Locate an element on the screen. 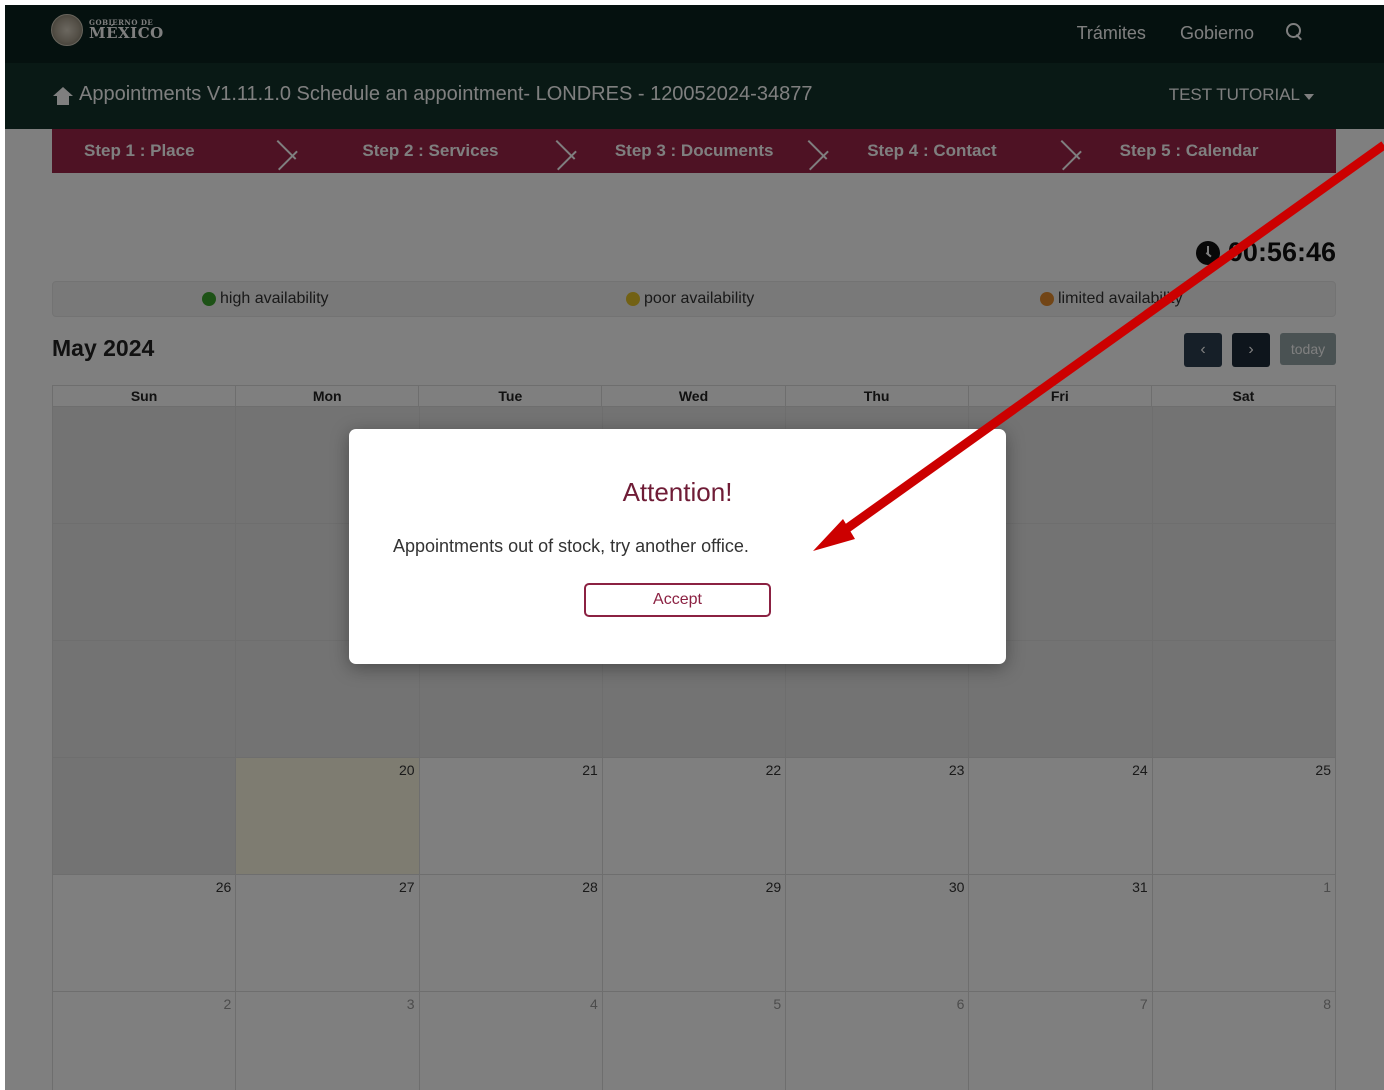 The image size is (1384, 1090). accept-button: Accept is located at coordinates (677, 600).